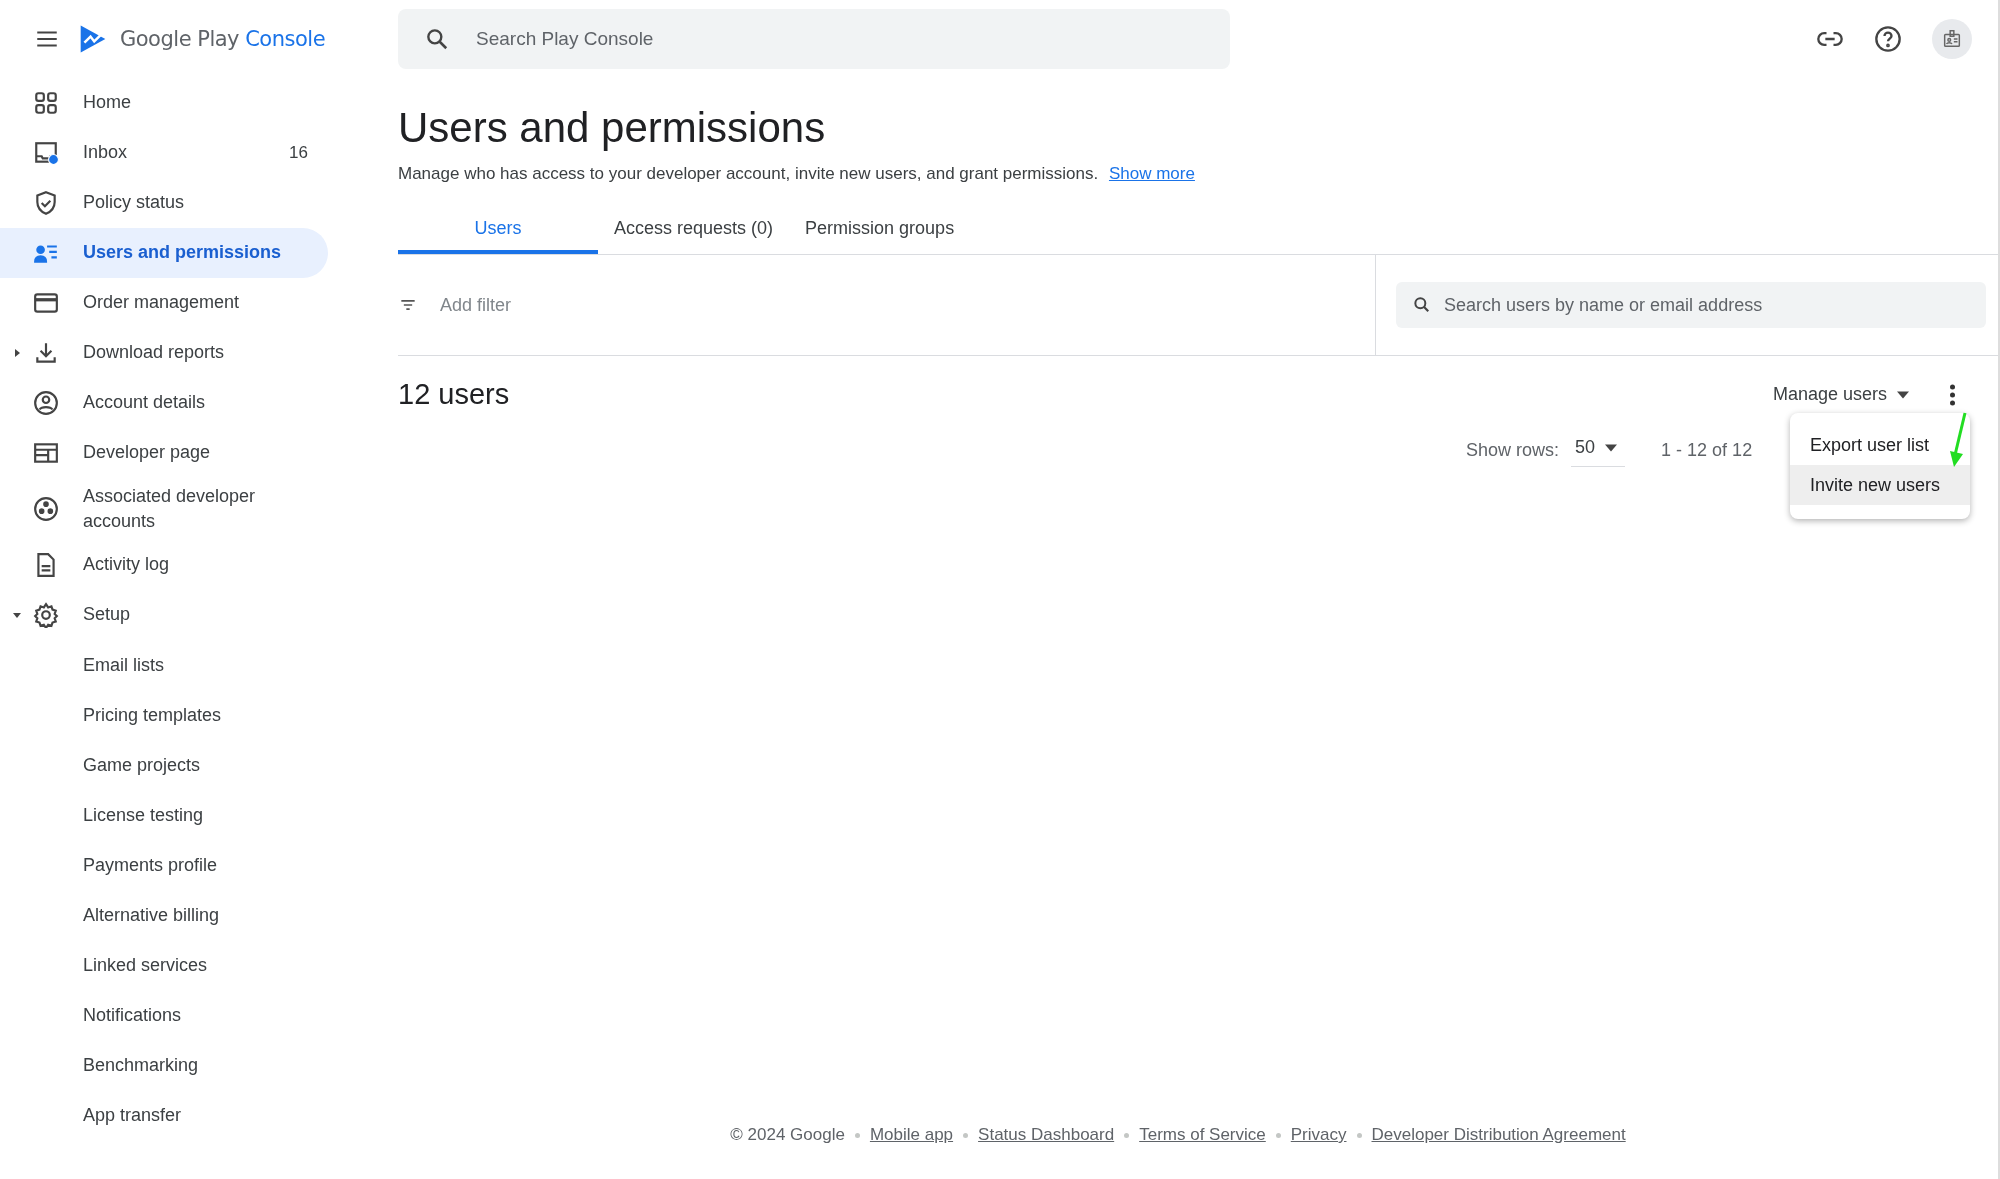 This screenshot has height=1179, width=2000. What do you see at coordinates (164, 915) in the screenshot?
I see `sidebar-subitem: Alternative billing` at bounding box center [164, 915].